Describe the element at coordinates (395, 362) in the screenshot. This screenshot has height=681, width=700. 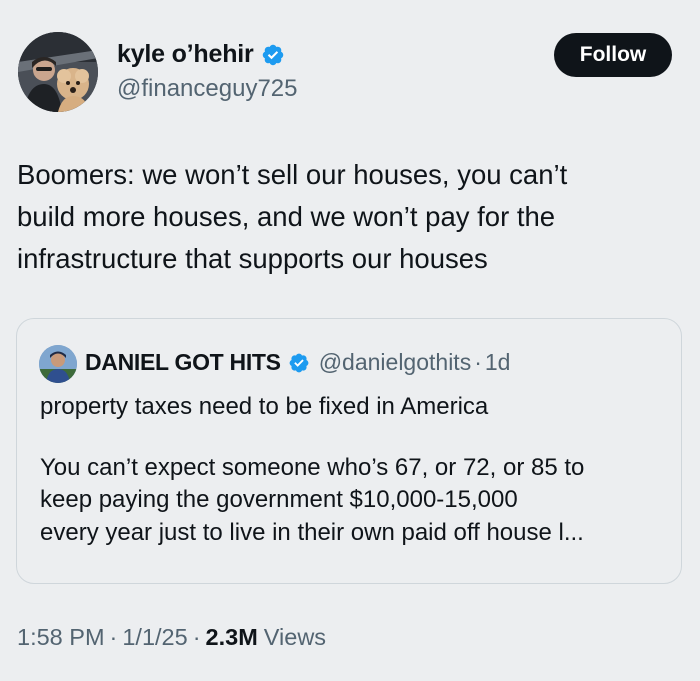
I see `quoted-author-handle: @danielgothits` at that location.